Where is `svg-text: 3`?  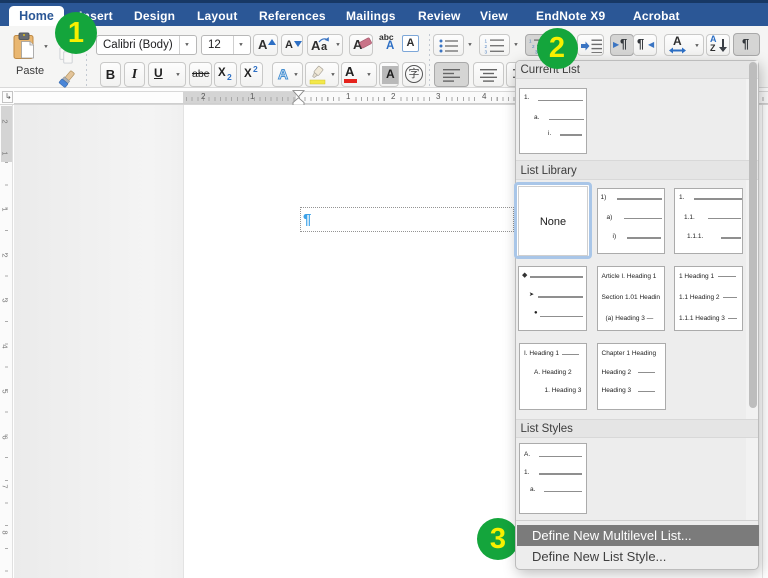 svg-text: 3 is located at coordinates (486, 52).